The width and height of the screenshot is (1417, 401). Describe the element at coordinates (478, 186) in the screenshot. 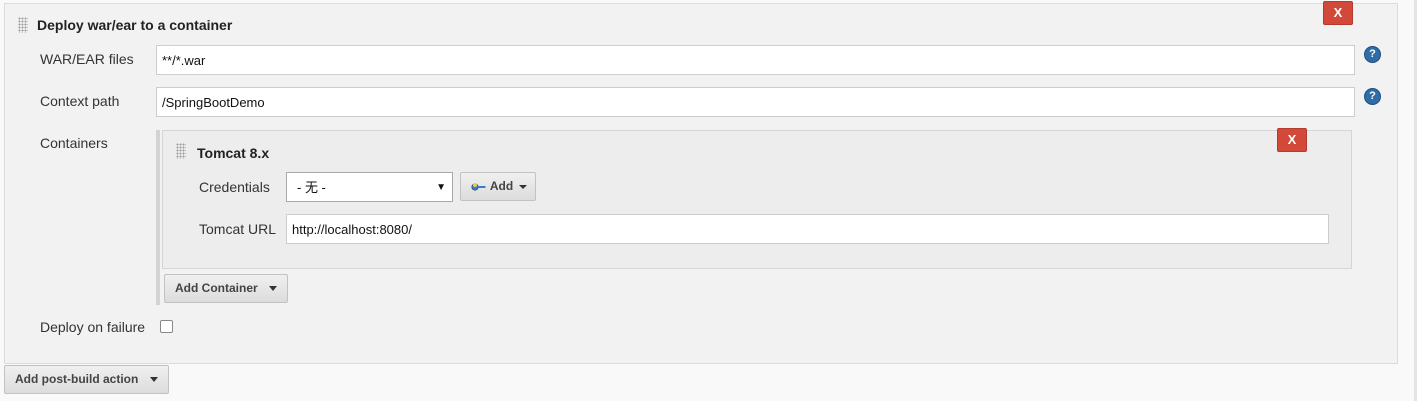

I see `key-icon` at that location.